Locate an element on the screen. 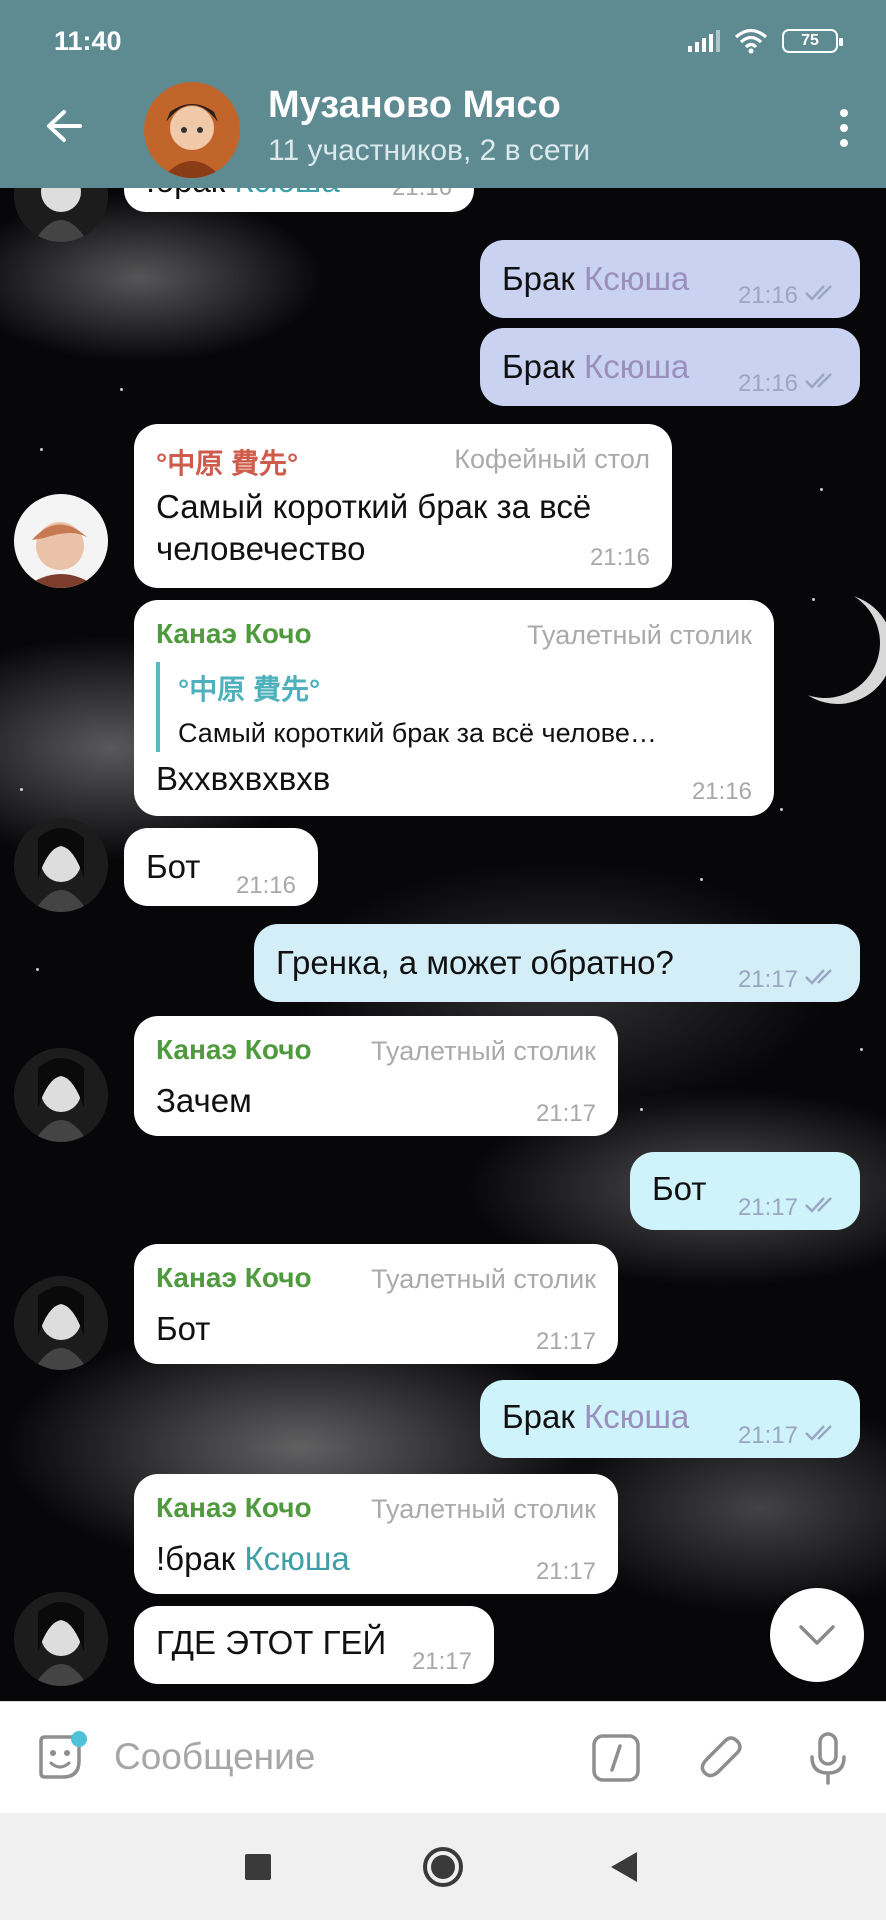 This screenshot has width=886, height=1920. message-text: Зачем is located at coordinates (204, 1100).